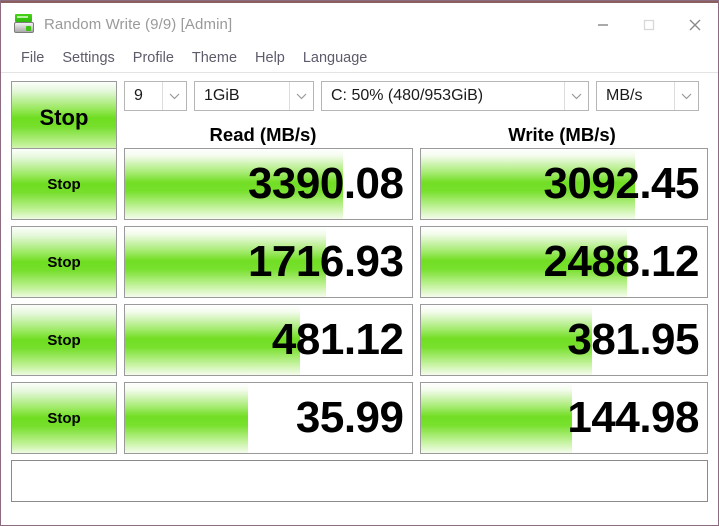 This screenshot has height=526, width=719. I want to click on toolbar: Stop 9 1GiB C: 50% (480/953GiB) MB/s, so click(359, 118).